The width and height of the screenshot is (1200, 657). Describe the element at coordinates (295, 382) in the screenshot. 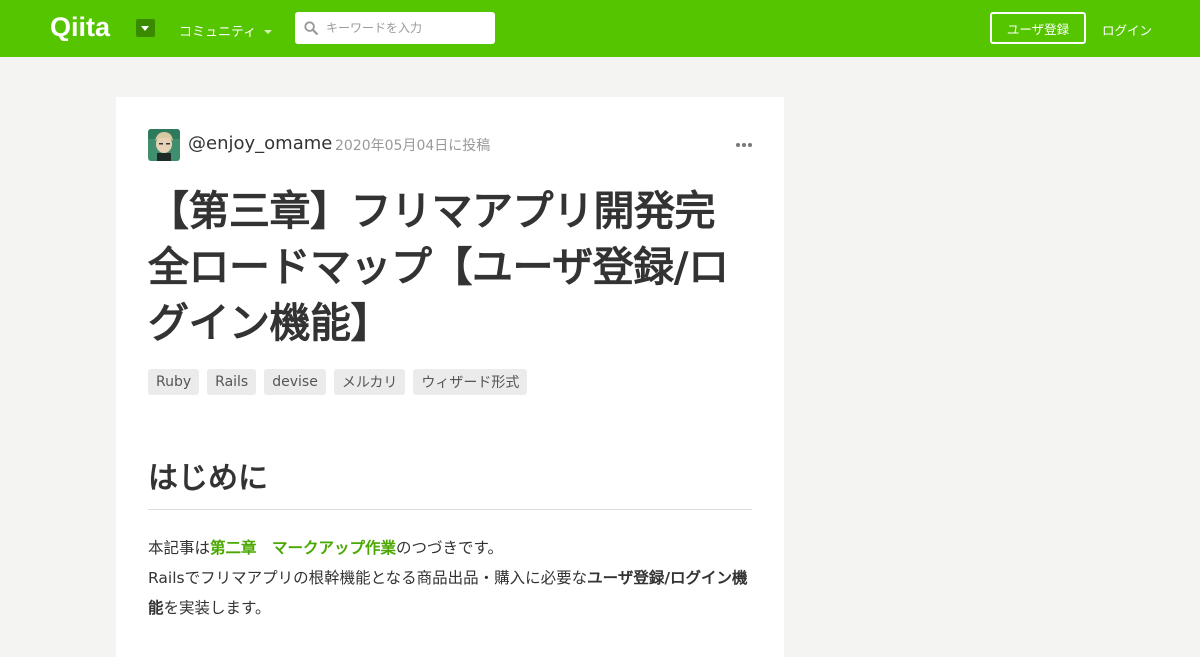

I see `tag-devise: devise` at that location.